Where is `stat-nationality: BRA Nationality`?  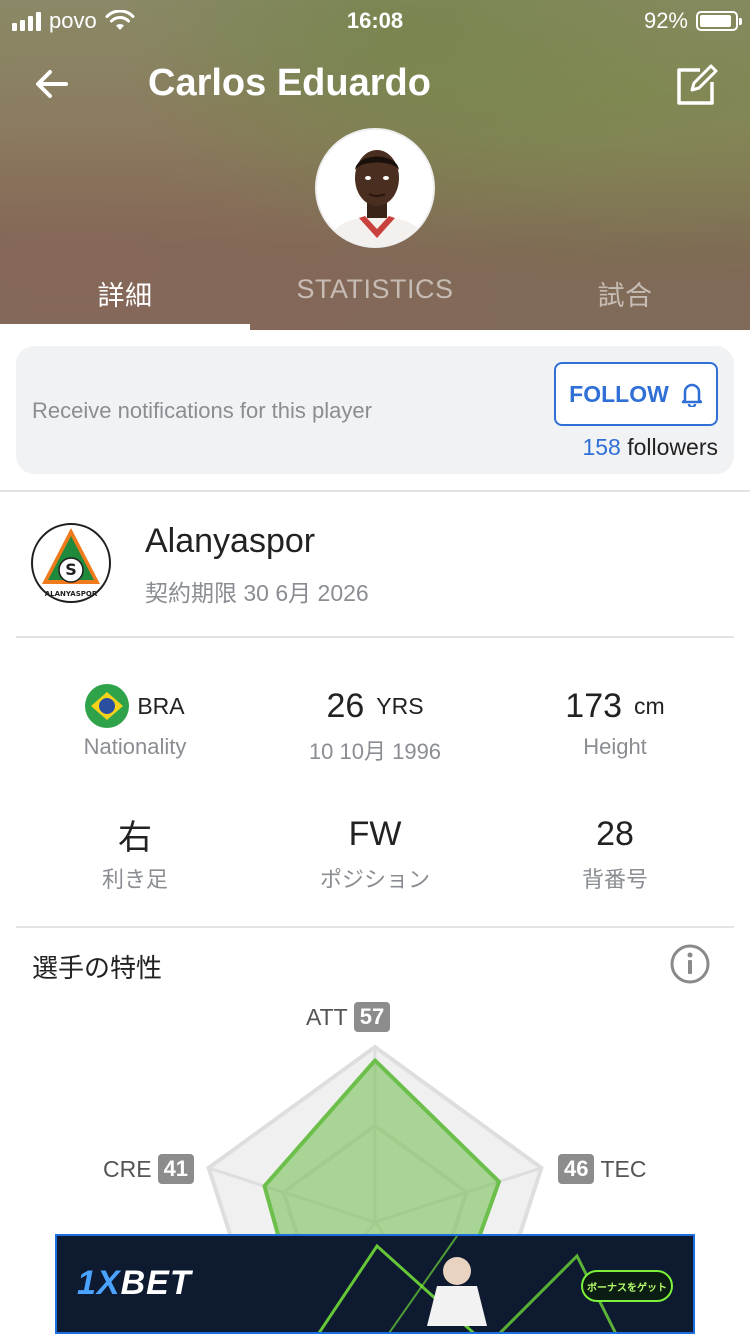
stat-nationality: BRA Nationality is located at coordinates (135, 722).